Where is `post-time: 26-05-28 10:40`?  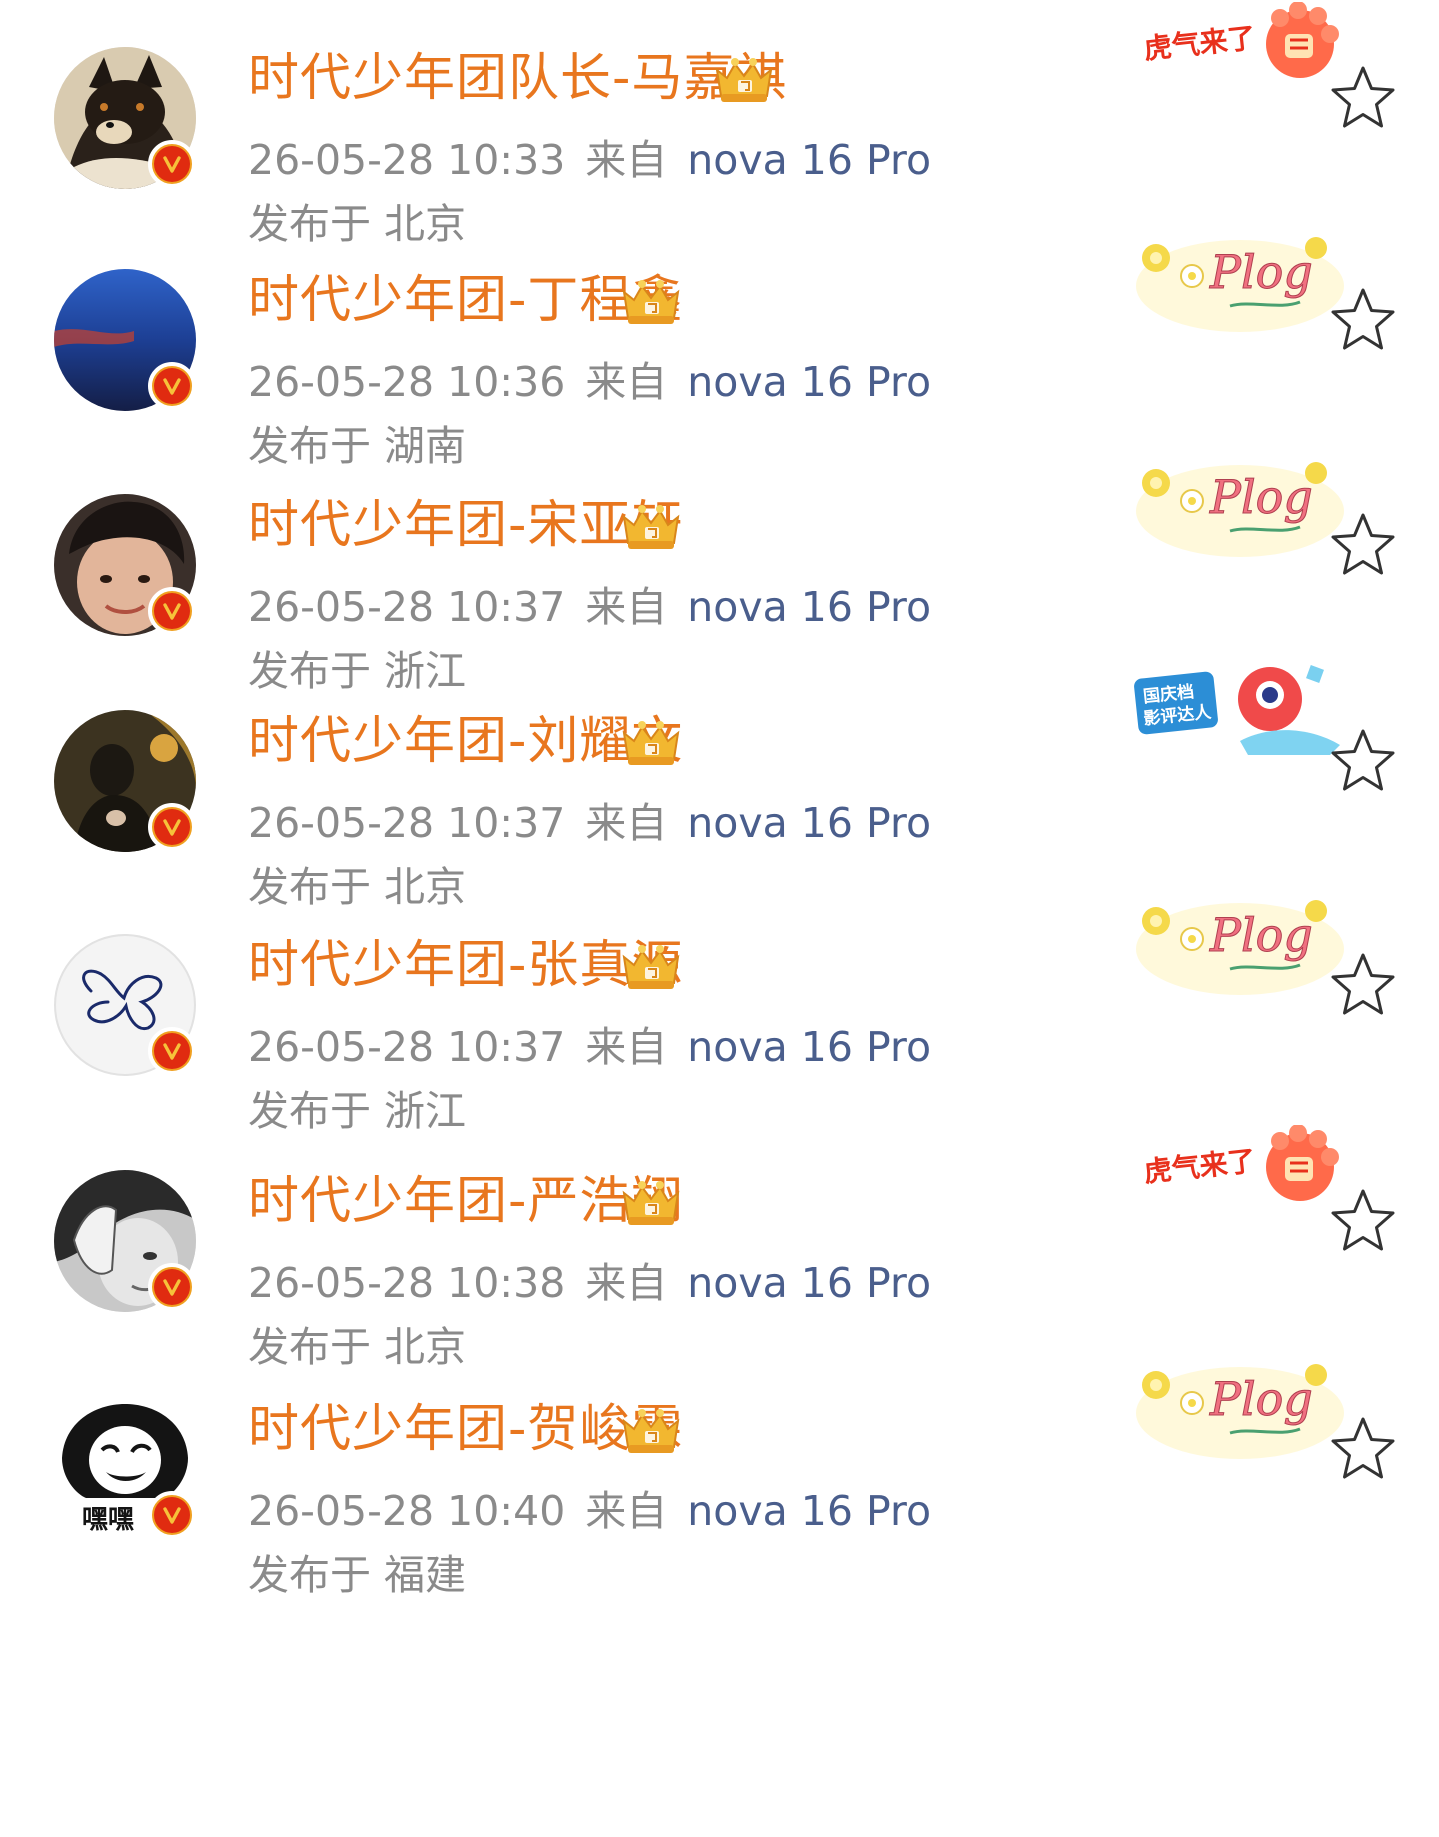
post-time: 26-05-28 10:40 is located at coordinates (407, 1511).